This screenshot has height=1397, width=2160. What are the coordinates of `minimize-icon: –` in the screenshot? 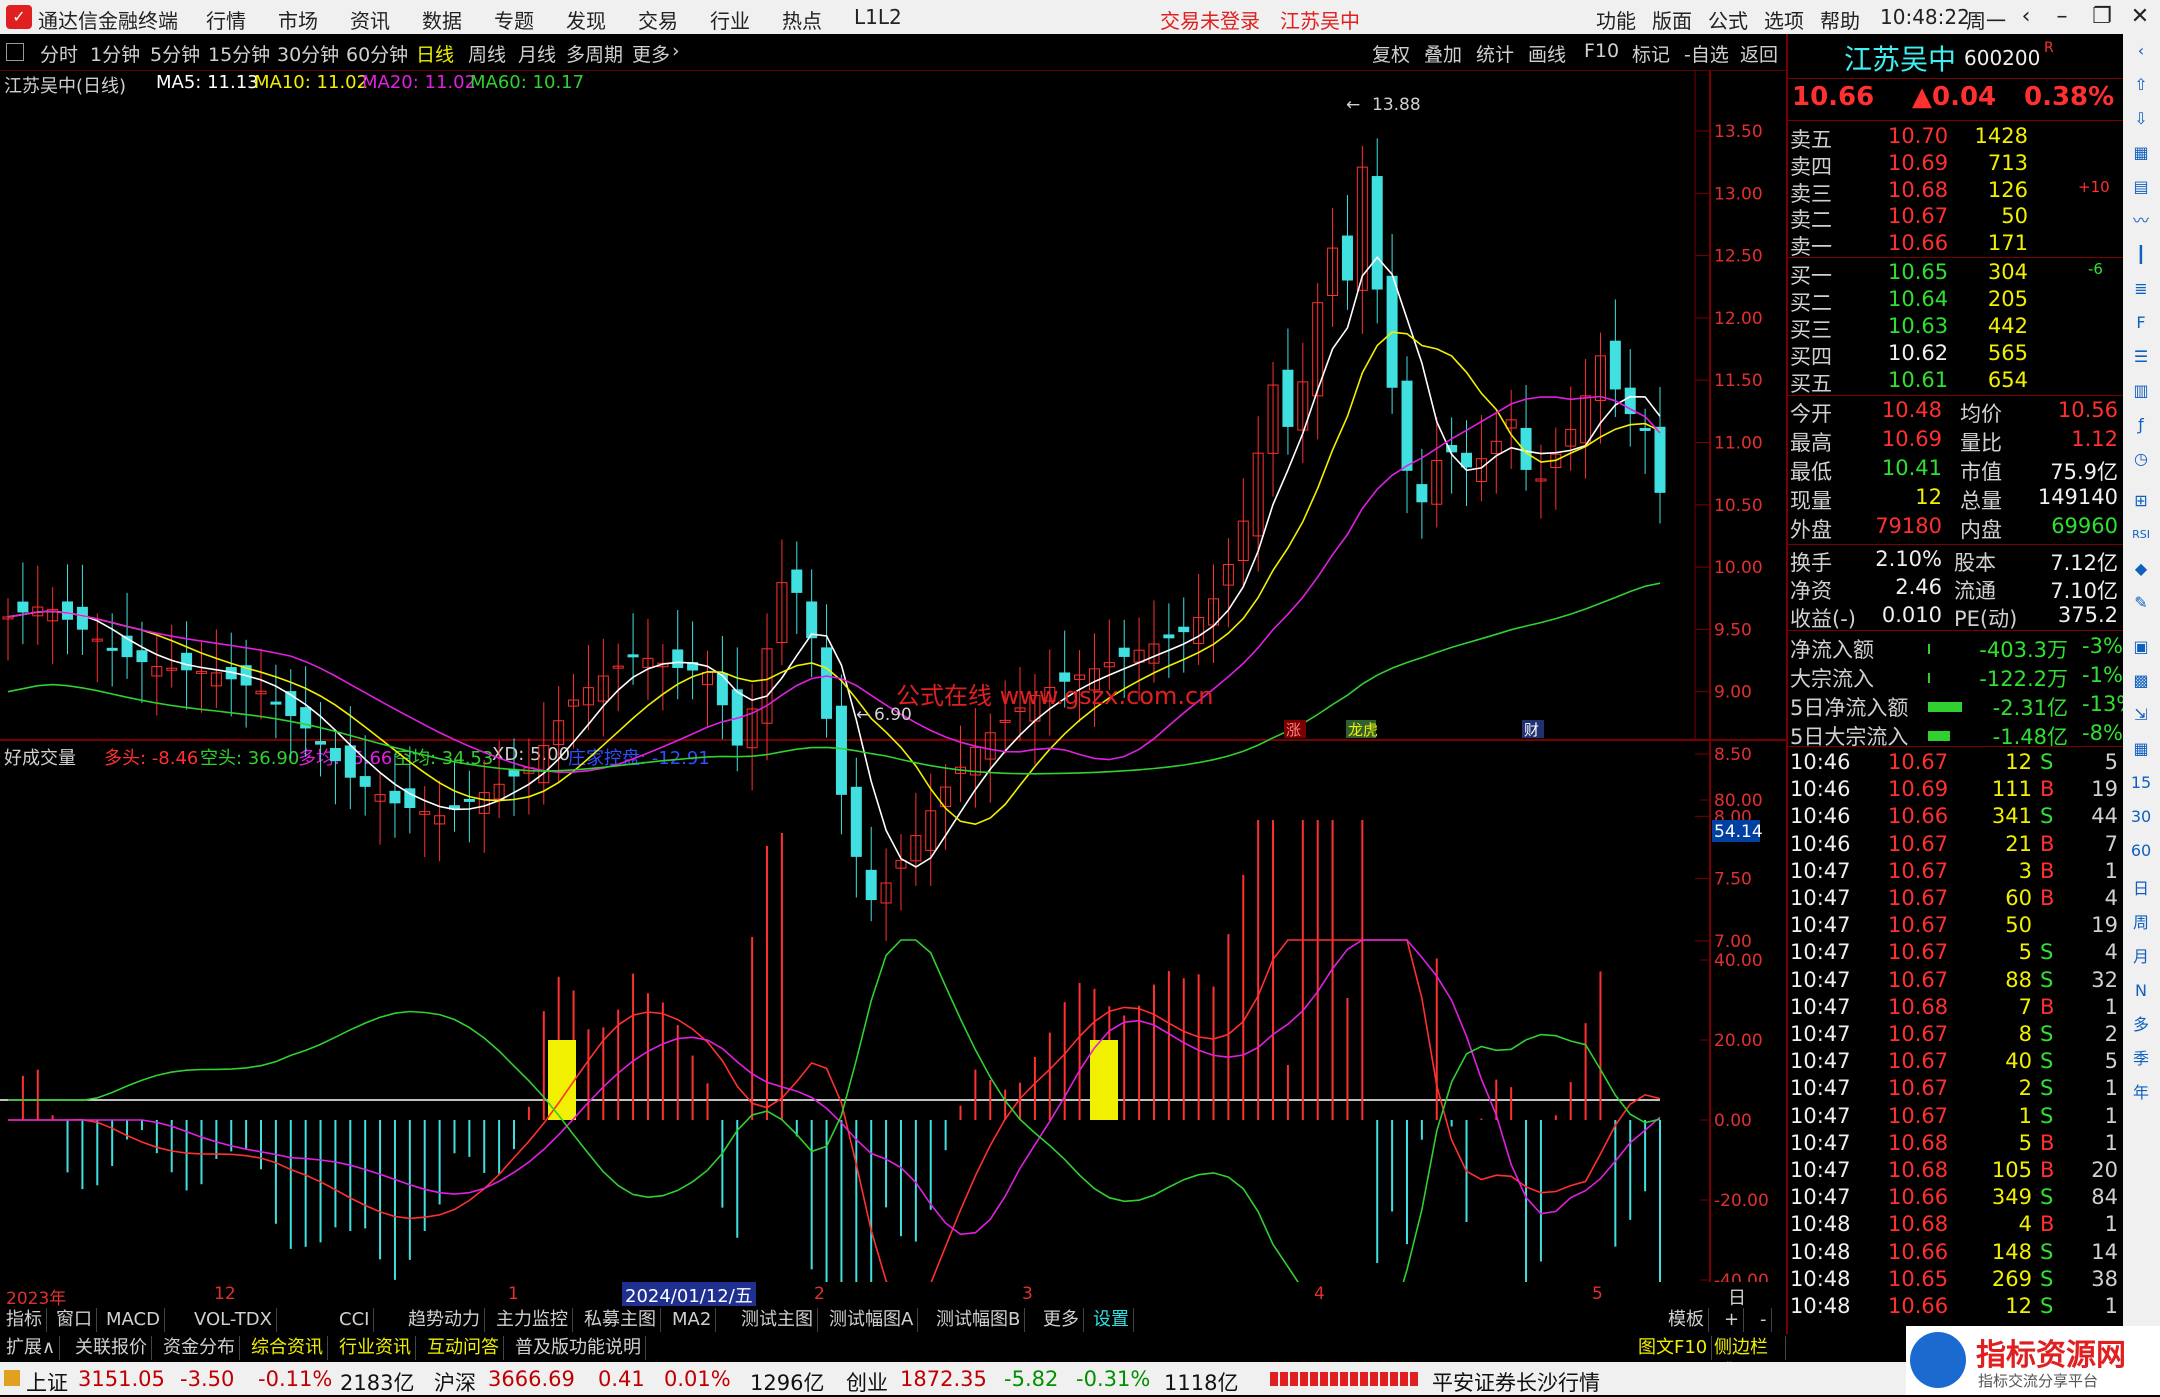 It's located at (2062, 17).